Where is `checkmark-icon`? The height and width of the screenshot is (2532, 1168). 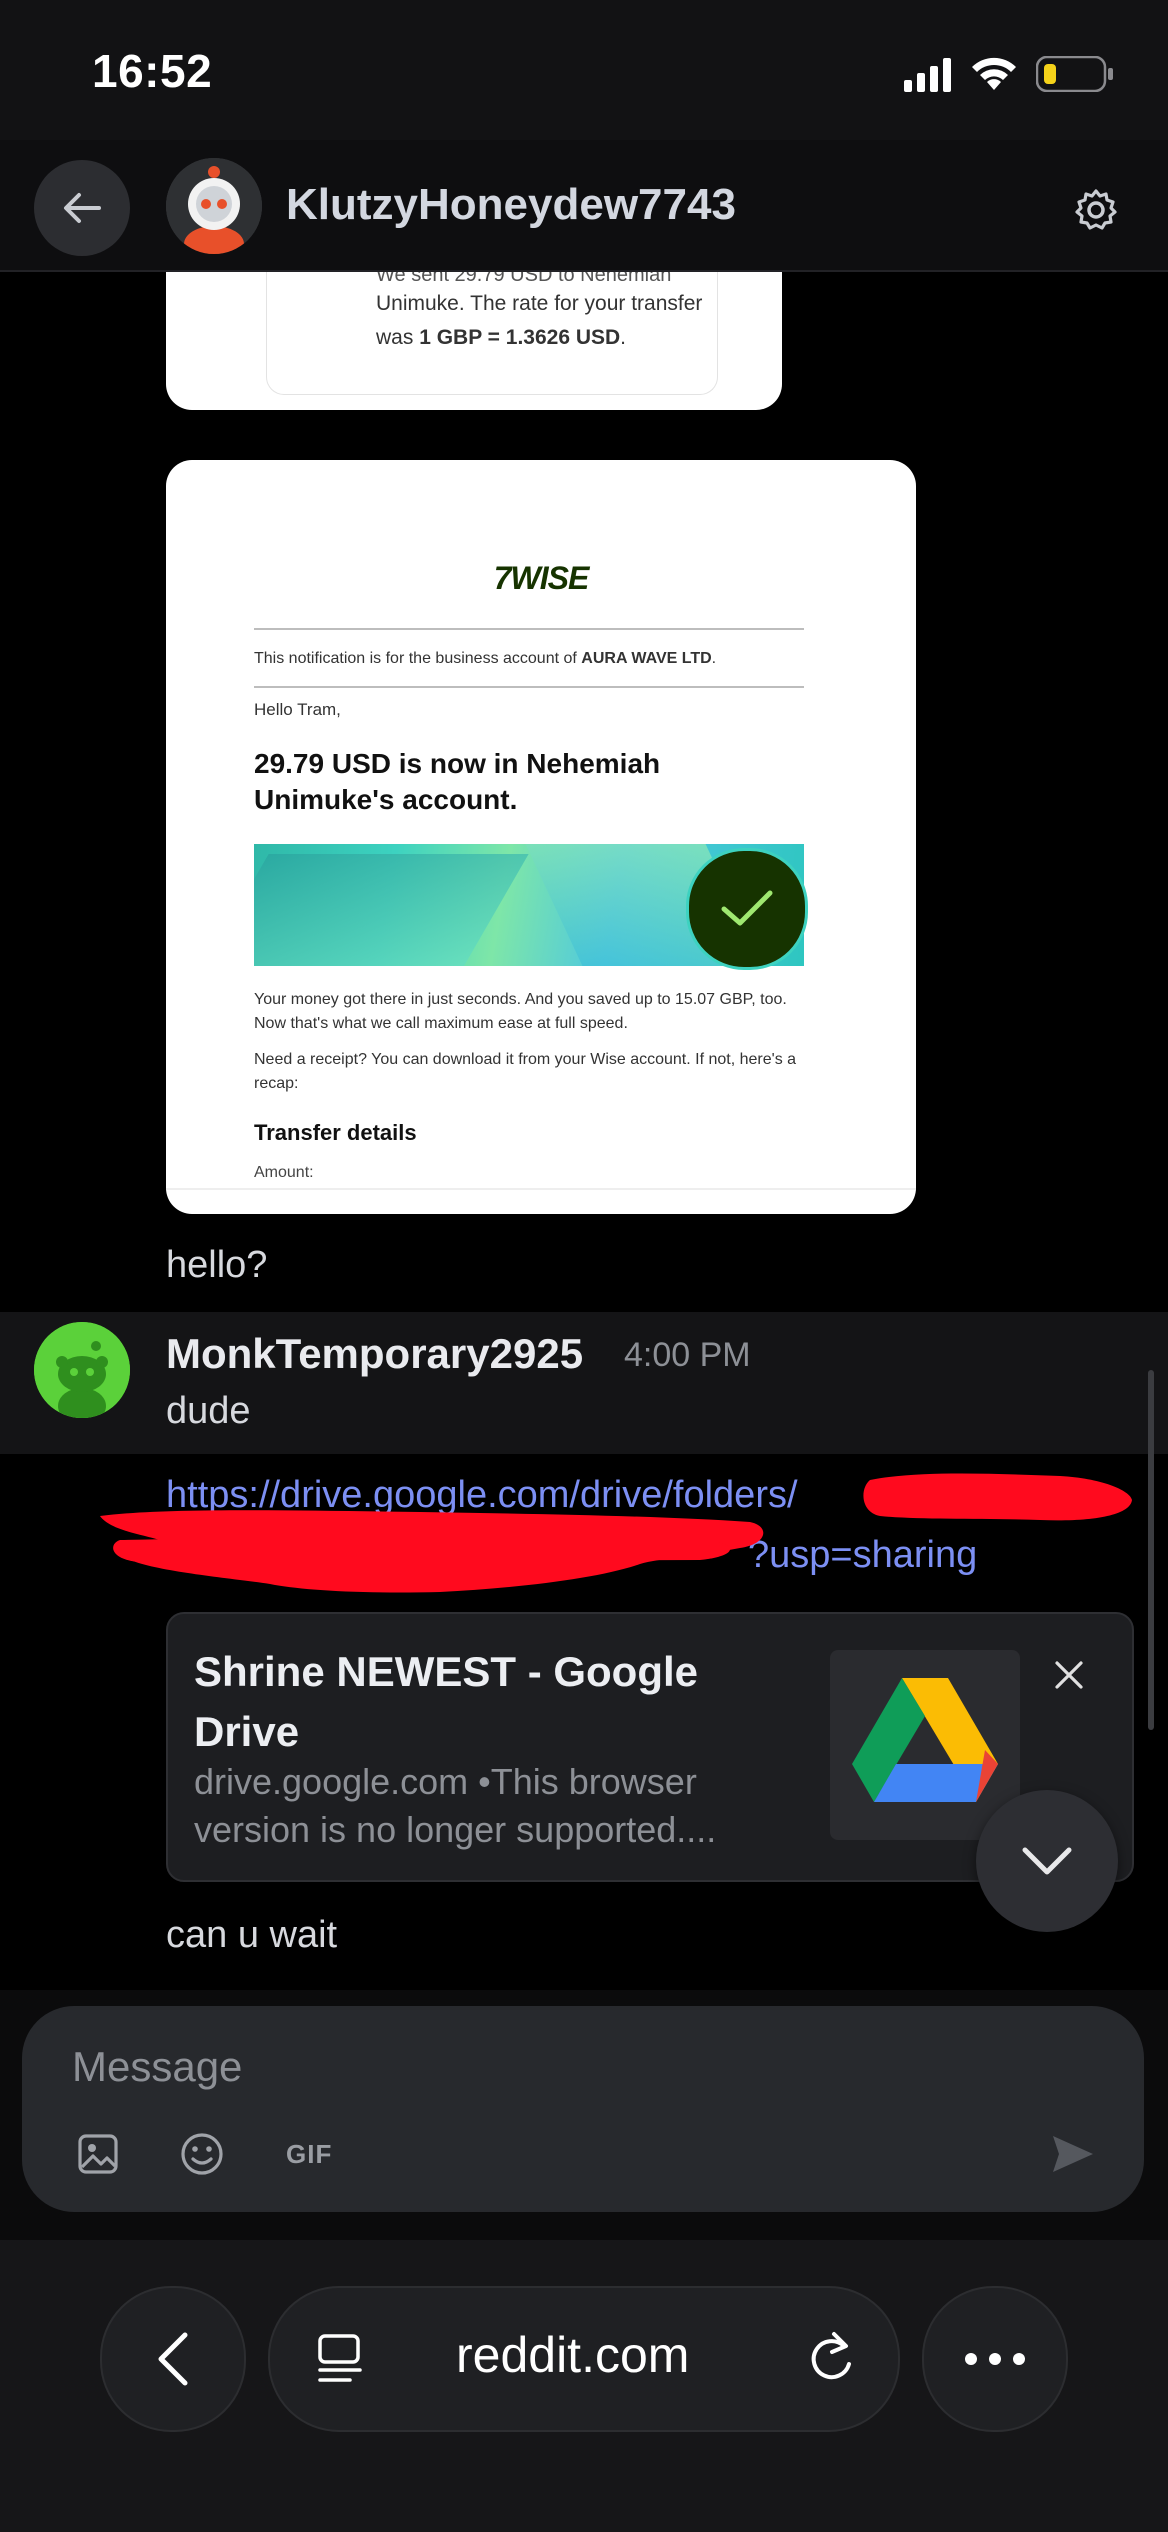 checkmark-icon is located at coordinates (747, 908).